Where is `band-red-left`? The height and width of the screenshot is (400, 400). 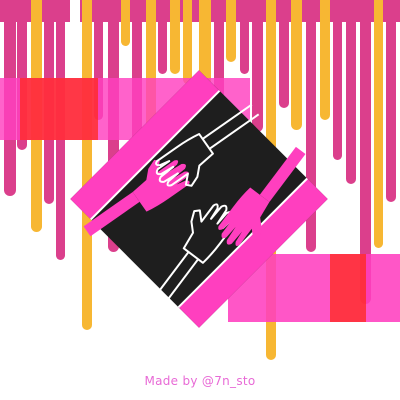
band-red-left is located at coordinates (59, 109).